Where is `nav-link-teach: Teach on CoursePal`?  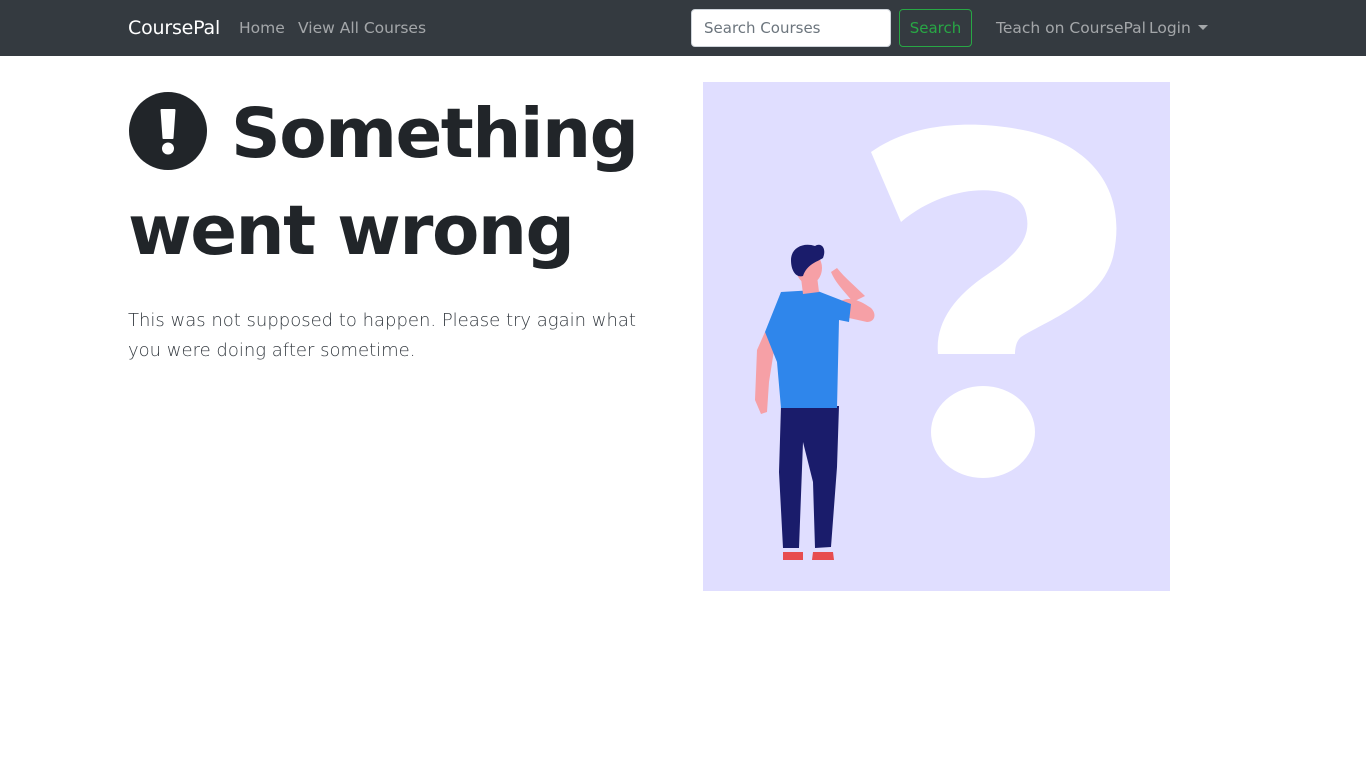
nav-link-teach: Teach on CoursePal is located at coordinates (1071, 28).